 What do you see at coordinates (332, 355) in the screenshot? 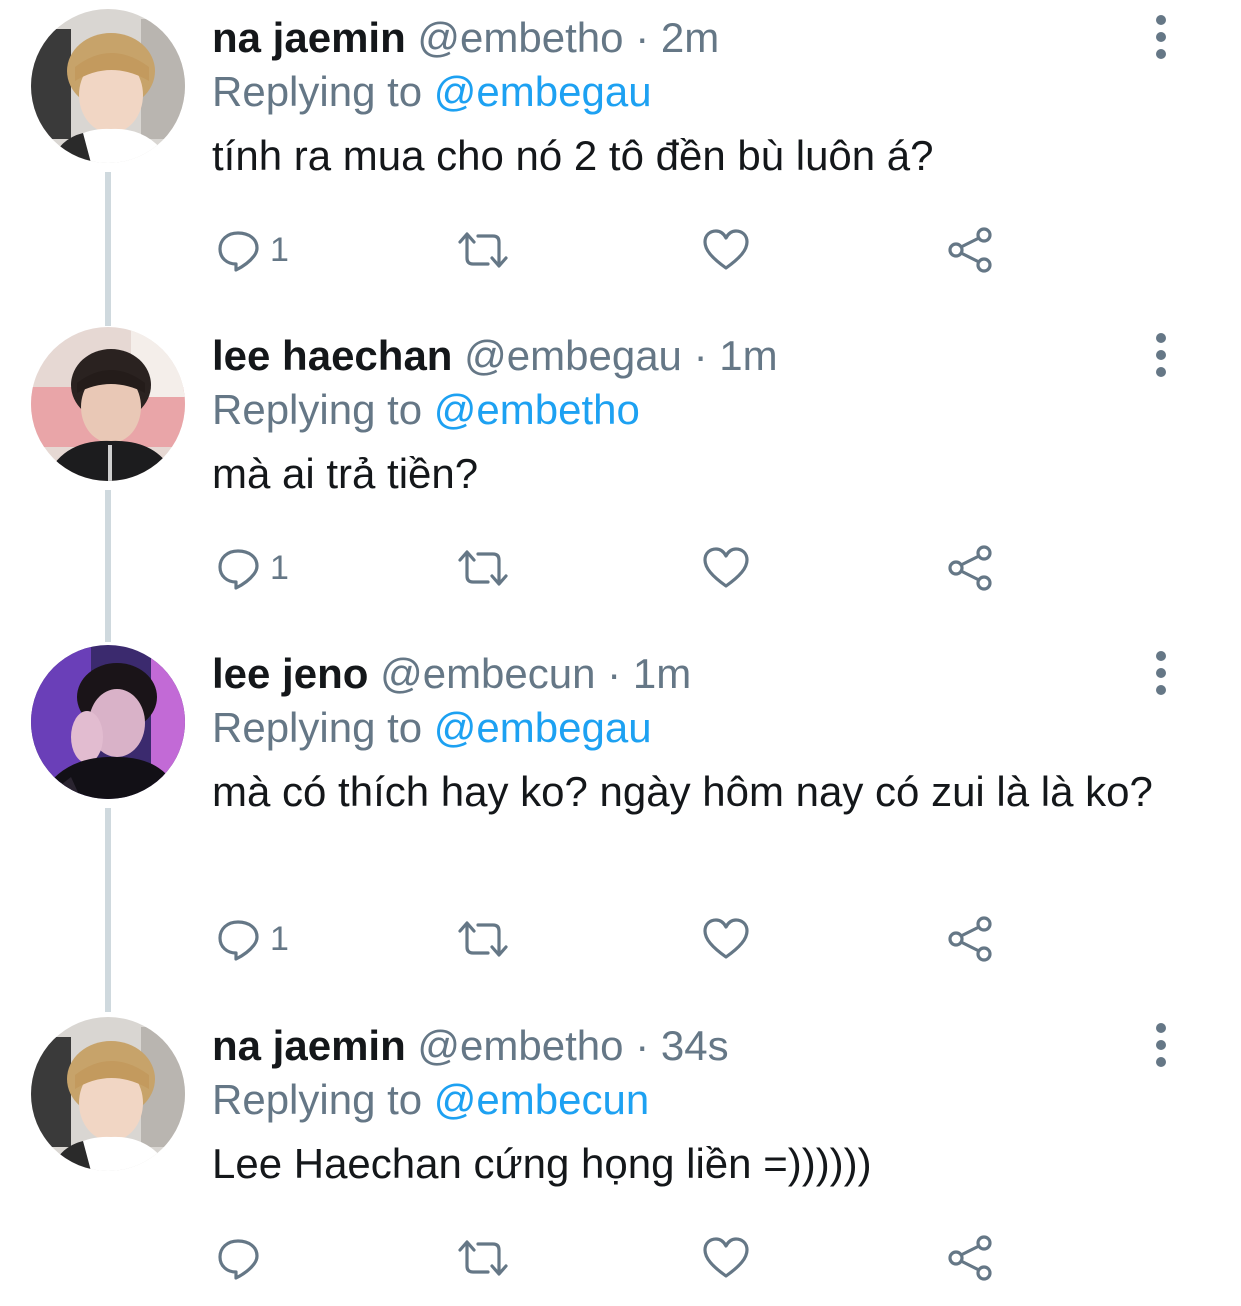
I see `display-name: lee haechan` at bounding box center [332, 355].